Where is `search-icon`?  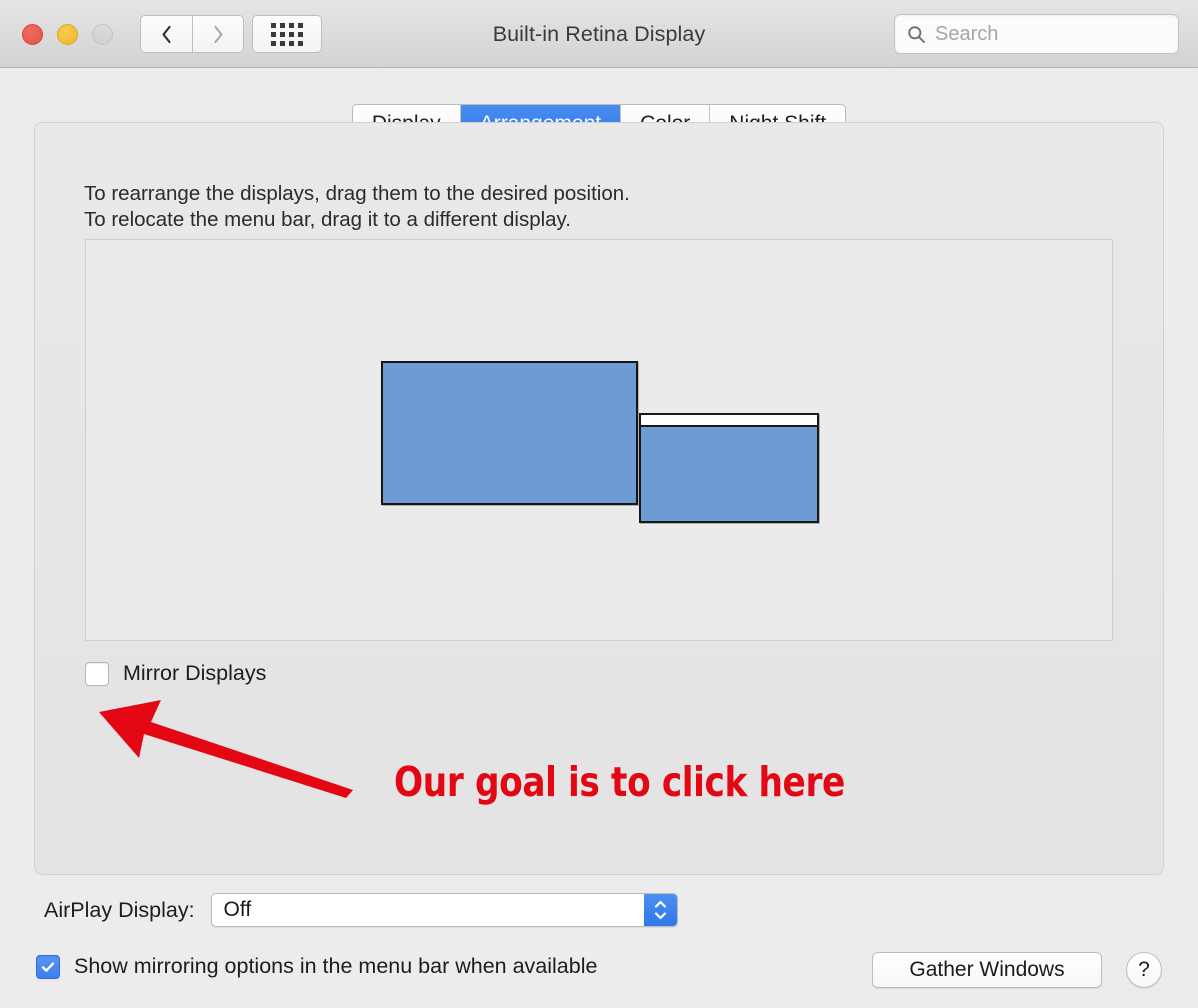 search-icon is located at coordinates (916, 34).